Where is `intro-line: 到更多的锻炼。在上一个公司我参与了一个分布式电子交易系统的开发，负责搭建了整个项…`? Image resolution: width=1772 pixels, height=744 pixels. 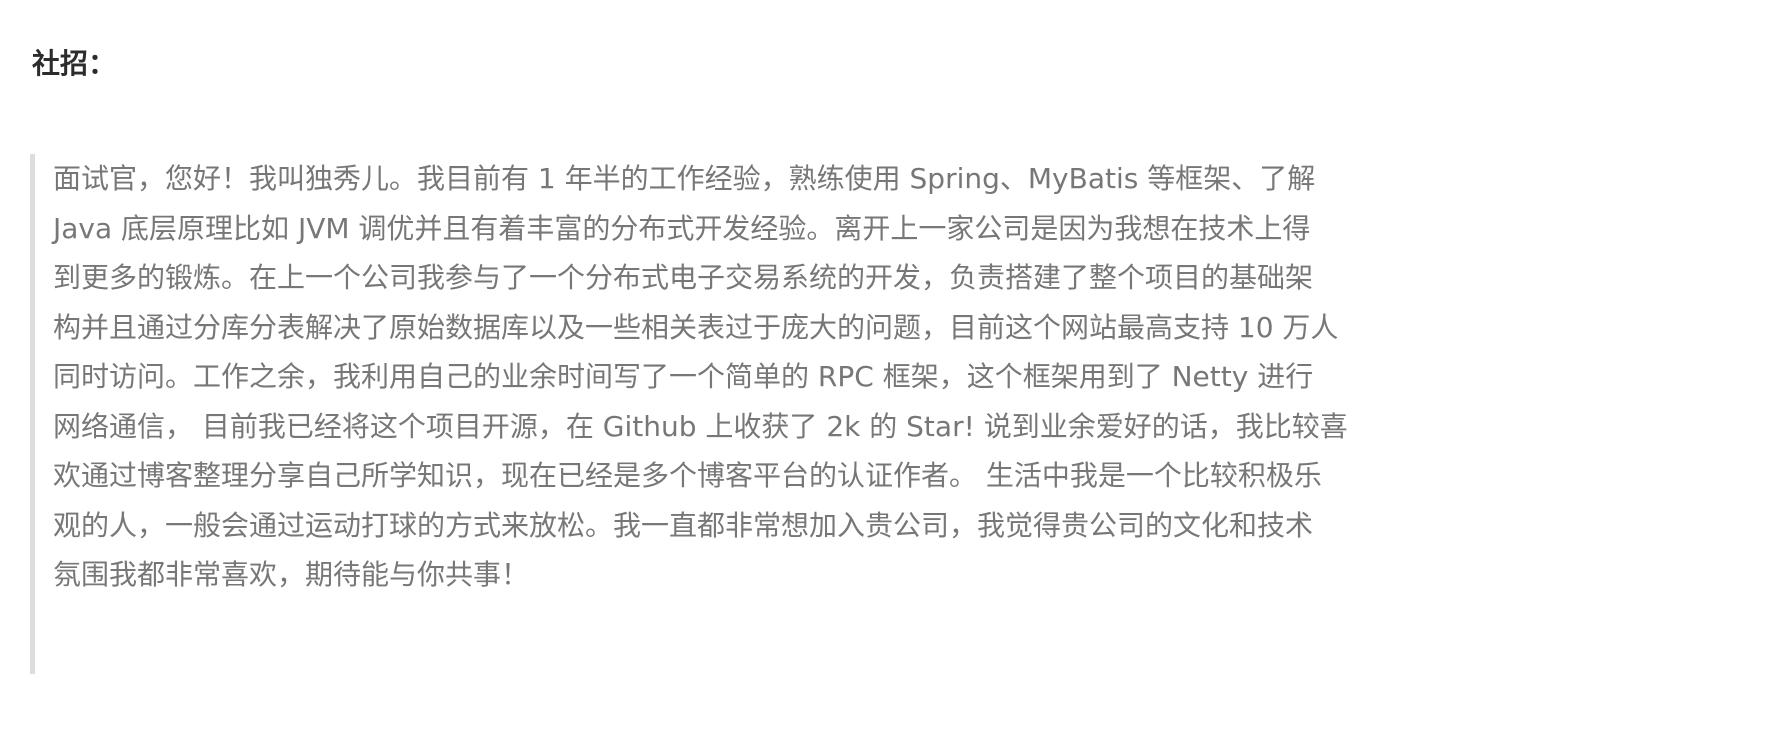 intro-line: 到更多的锻炼。在上一个公司我参与了一个分布式电子交易系统的开发，负责搭建了整个项… is located at coordinates (683, 277).